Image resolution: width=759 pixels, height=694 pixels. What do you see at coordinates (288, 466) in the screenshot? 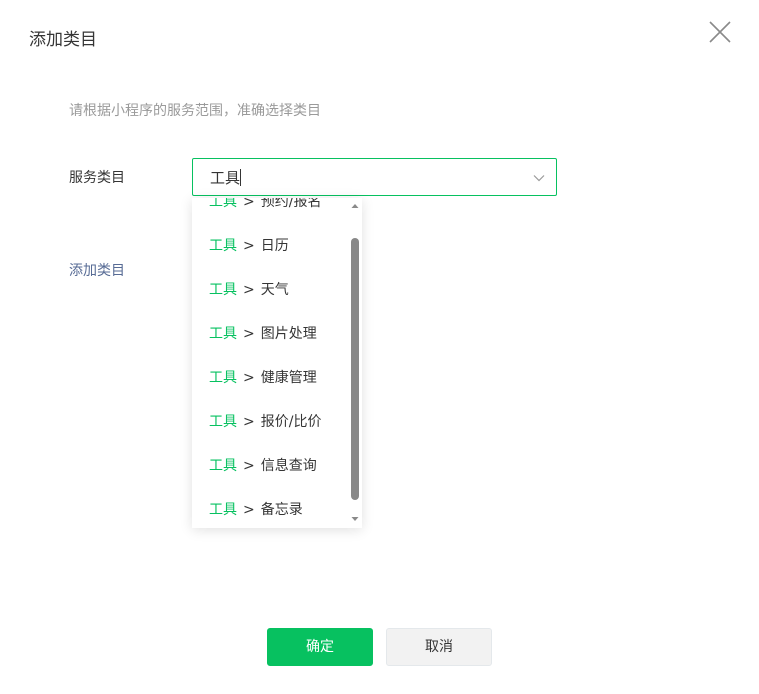
I see `option-label: 信息查询` at bounding box center [288, 466].